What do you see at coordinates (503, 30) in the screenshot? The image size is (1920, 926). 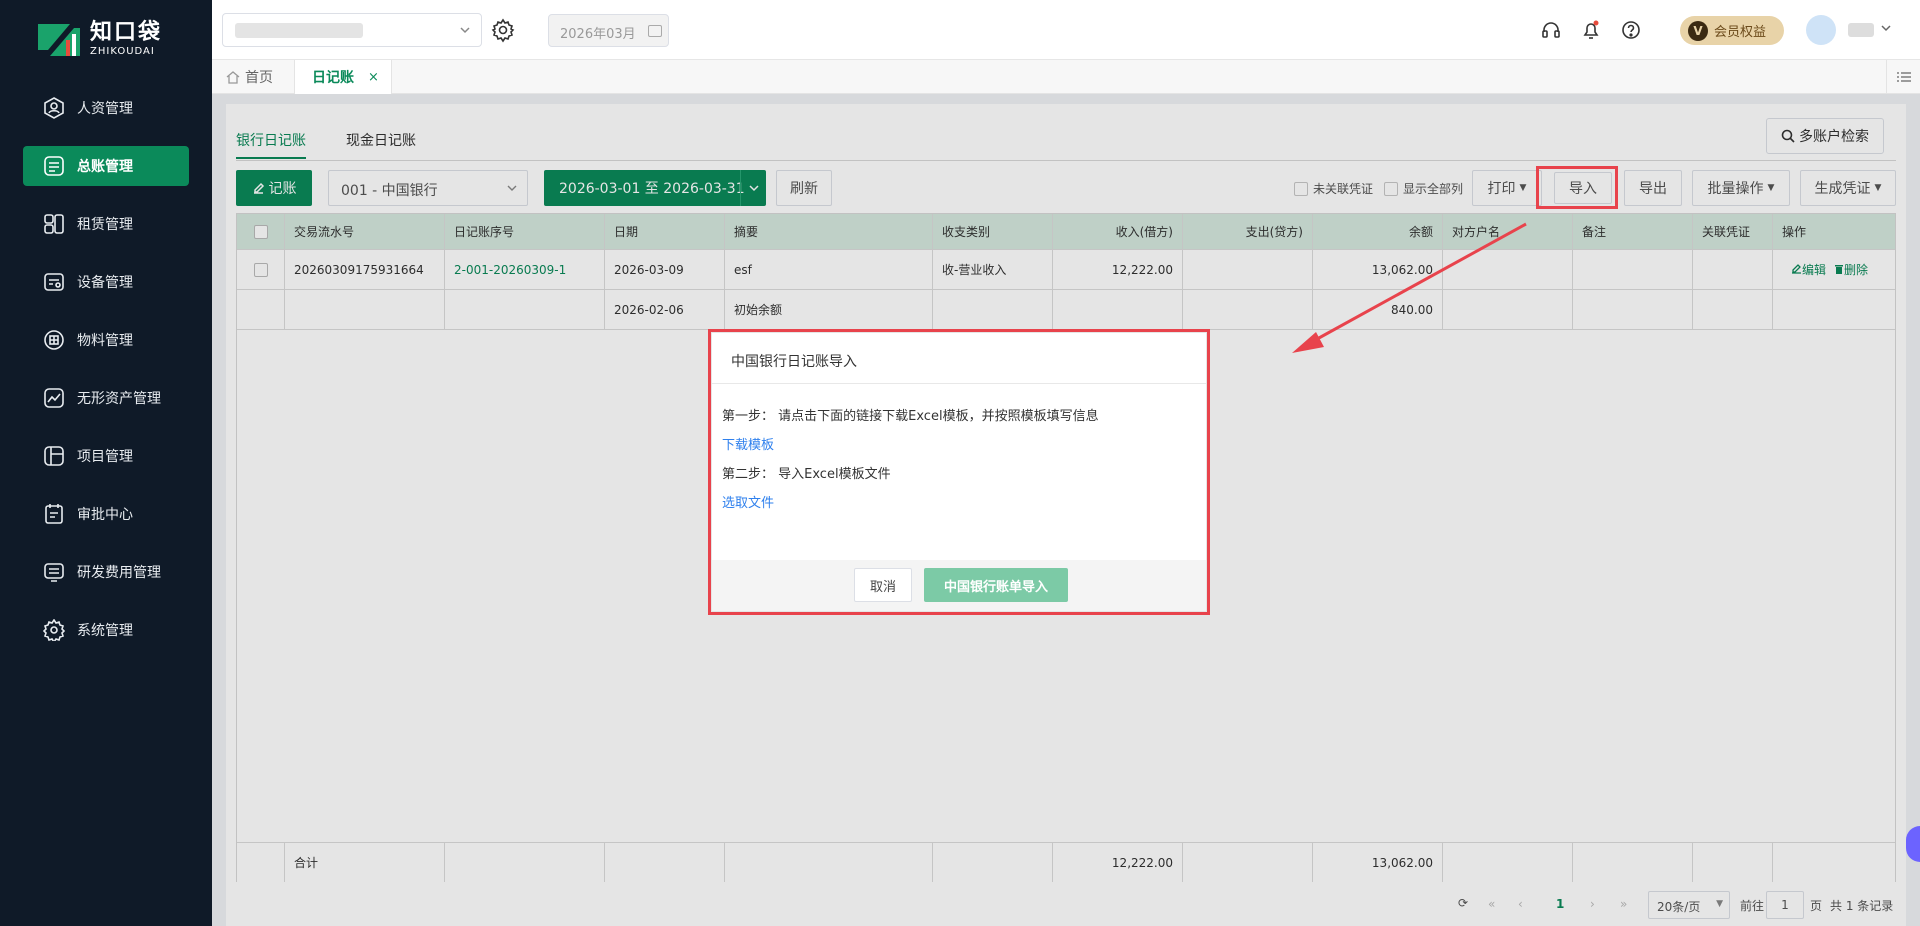 I see `settings-gear-icon` at bounding box center [503, 30].